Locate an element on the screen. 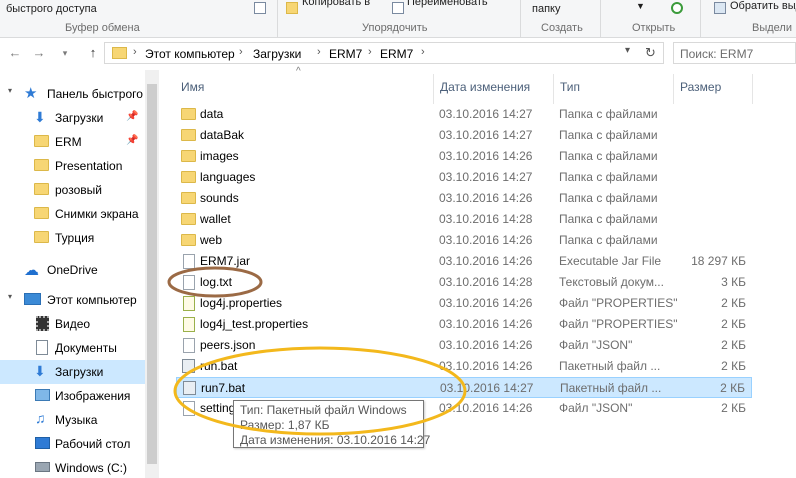 The width and height of the screenshot is (796, 478). create-group-label: Создать is located at coordinates (562, 28).